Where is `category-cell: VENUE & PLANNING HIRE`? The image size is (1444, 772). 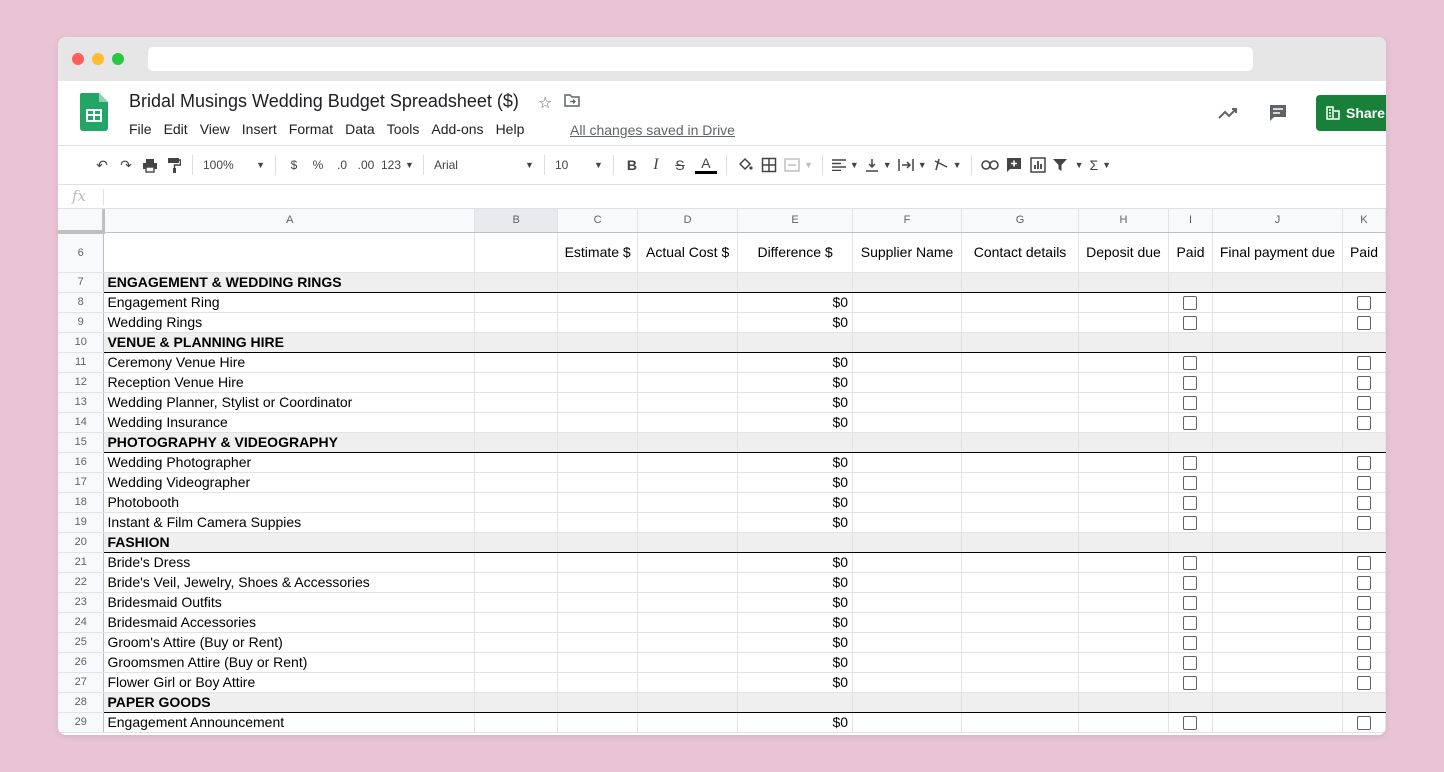
category-cell: VENUE & PLANNING HIRE is located at coordinates (289, 342).